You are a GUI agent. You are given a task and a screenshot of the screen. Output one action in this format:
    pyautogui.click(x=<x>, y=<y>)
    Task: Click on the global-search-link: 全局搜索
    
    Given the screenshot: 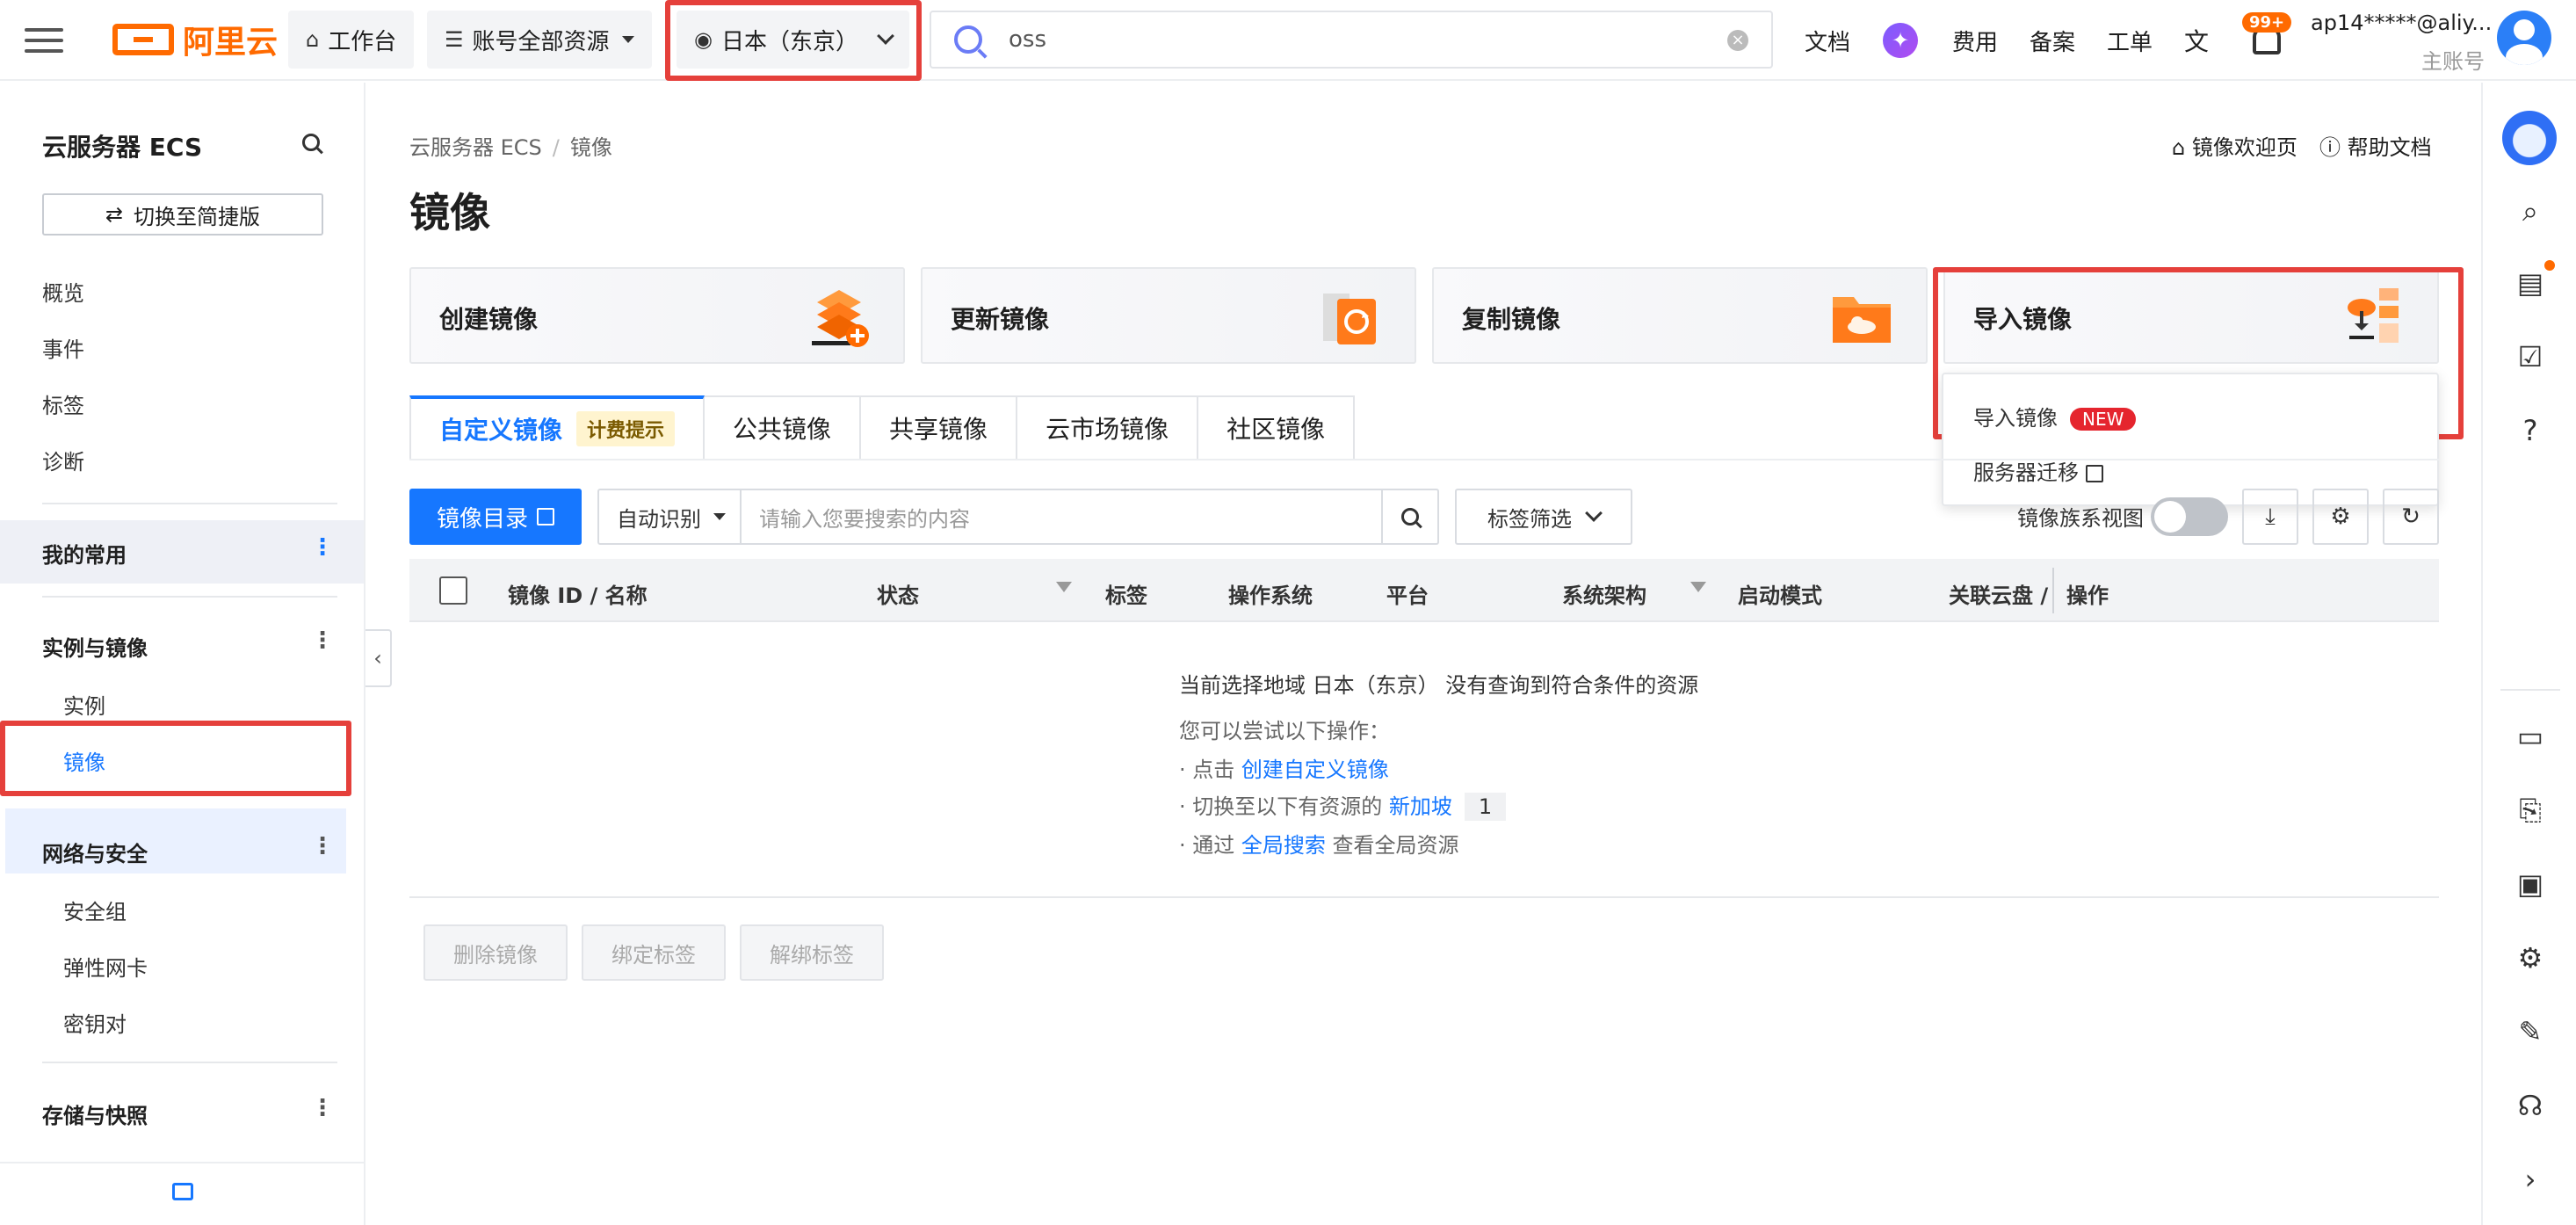 What is the action you would take?
    pyautogui.click(x=1283, y=846)
    